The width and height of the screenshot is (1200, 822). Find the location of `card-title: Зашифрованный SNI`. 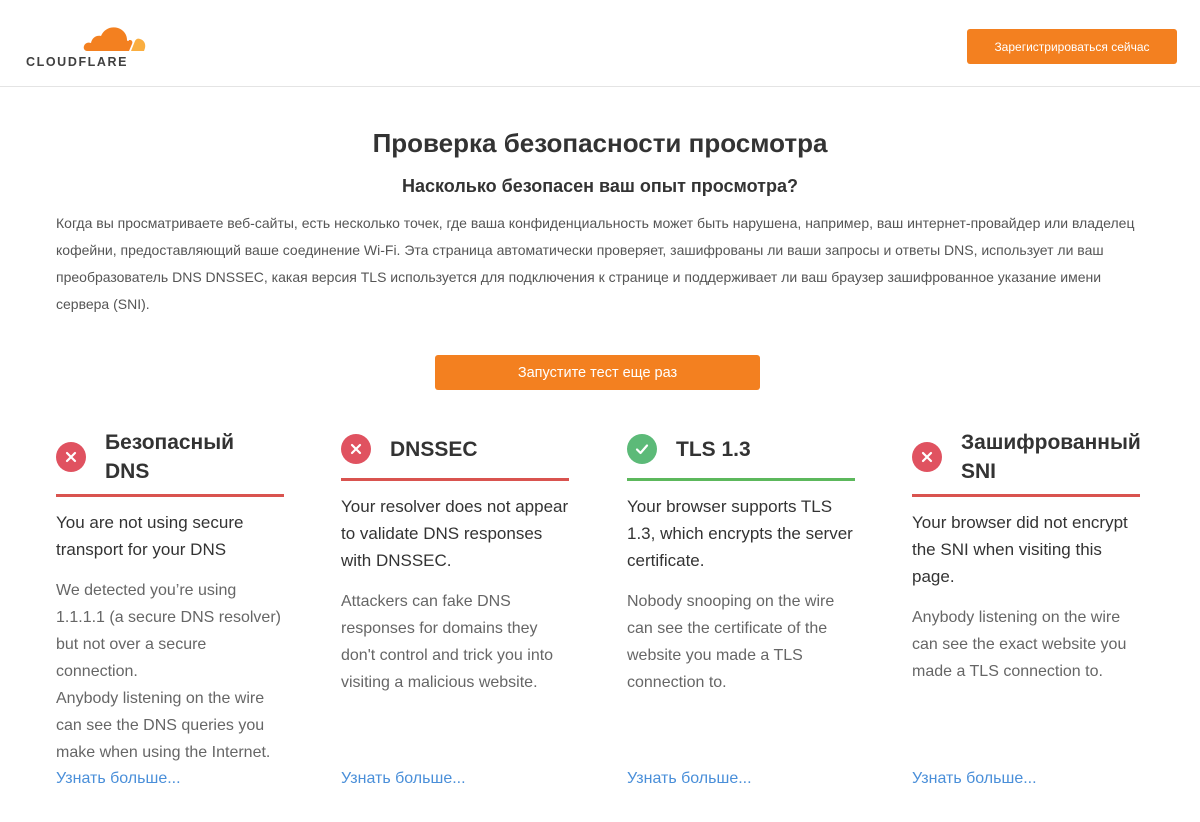

card-title: Зашифрованный SNI is located at coordinates (1051, 457).